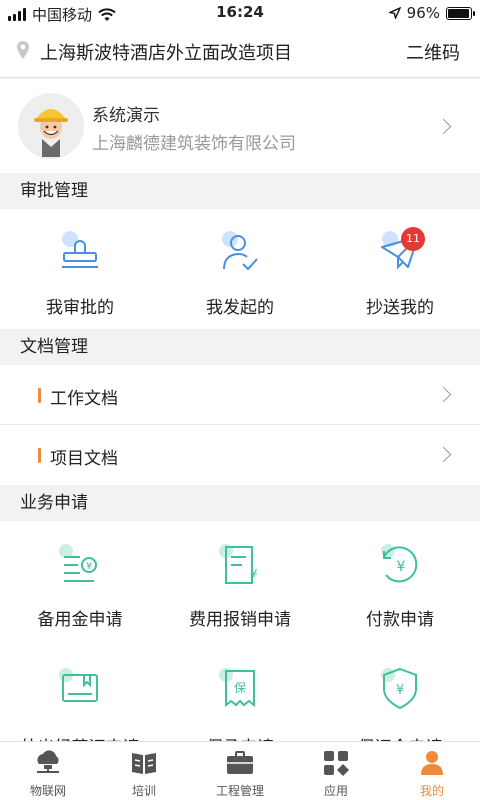 Image resolution: width=480 pixels, height=800 pixels. Describe the element at coordinates (47, 791) in the screenshot. I see `tab-label: 物联网` at that location.